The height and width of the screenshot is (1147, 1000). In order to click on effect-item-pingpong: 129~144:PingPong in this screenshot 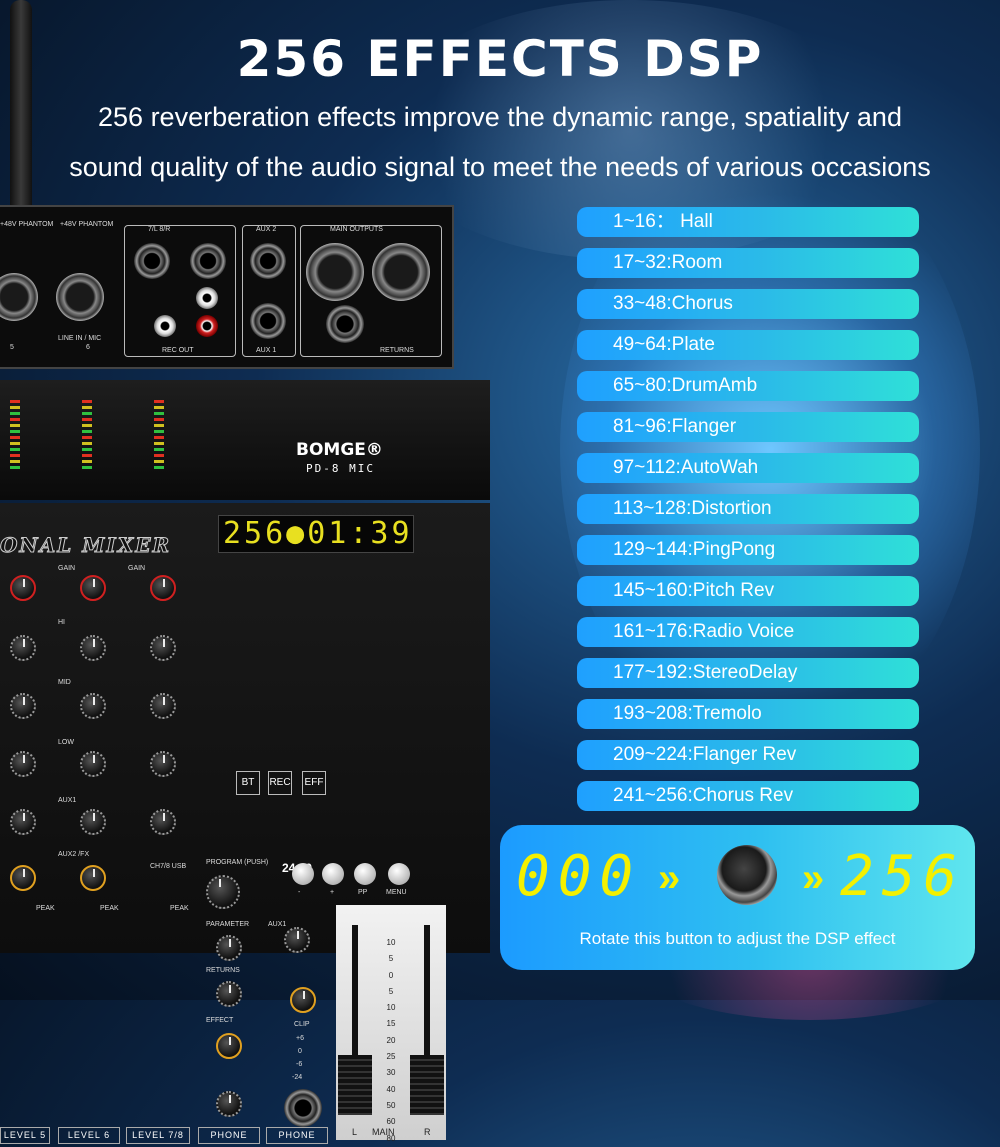, I will do `click(748, 550)`.